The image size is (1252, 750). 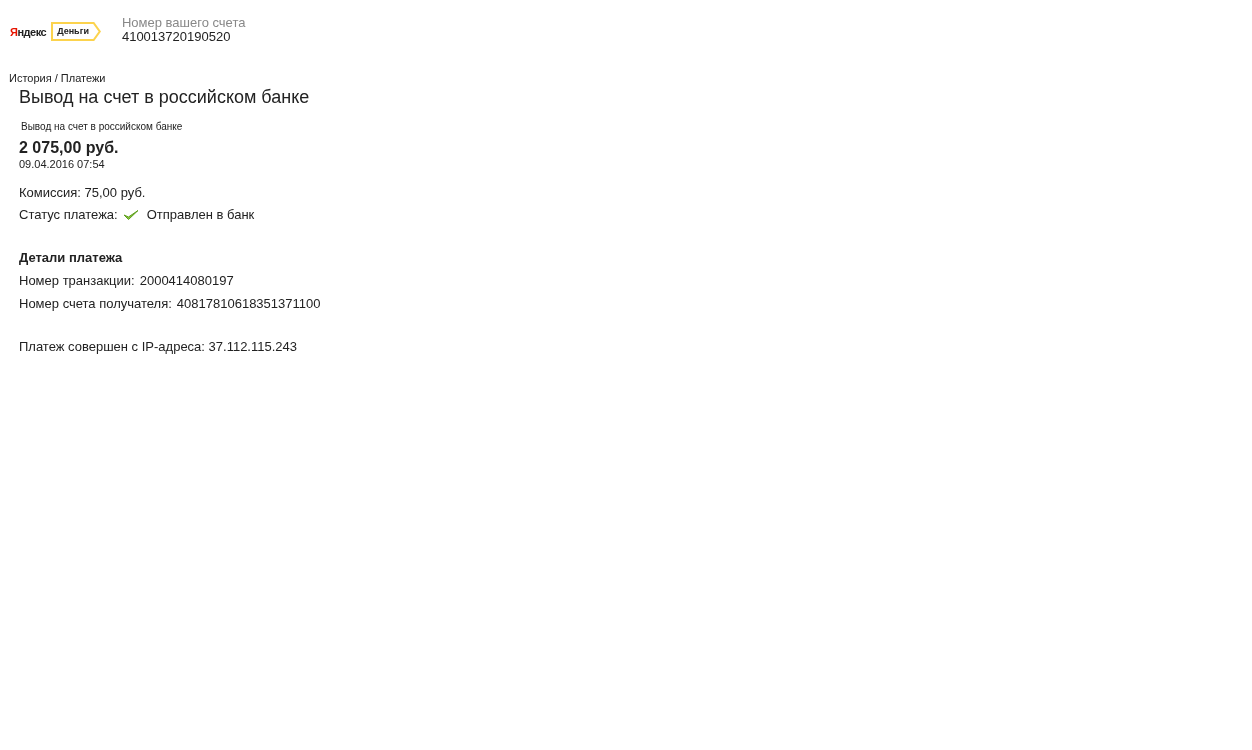 What do you see at coordinates (62, 164) in the screenshot?
I see `payment-datetime: 09.04.2016 07:54` at bounding box center [62, 164].